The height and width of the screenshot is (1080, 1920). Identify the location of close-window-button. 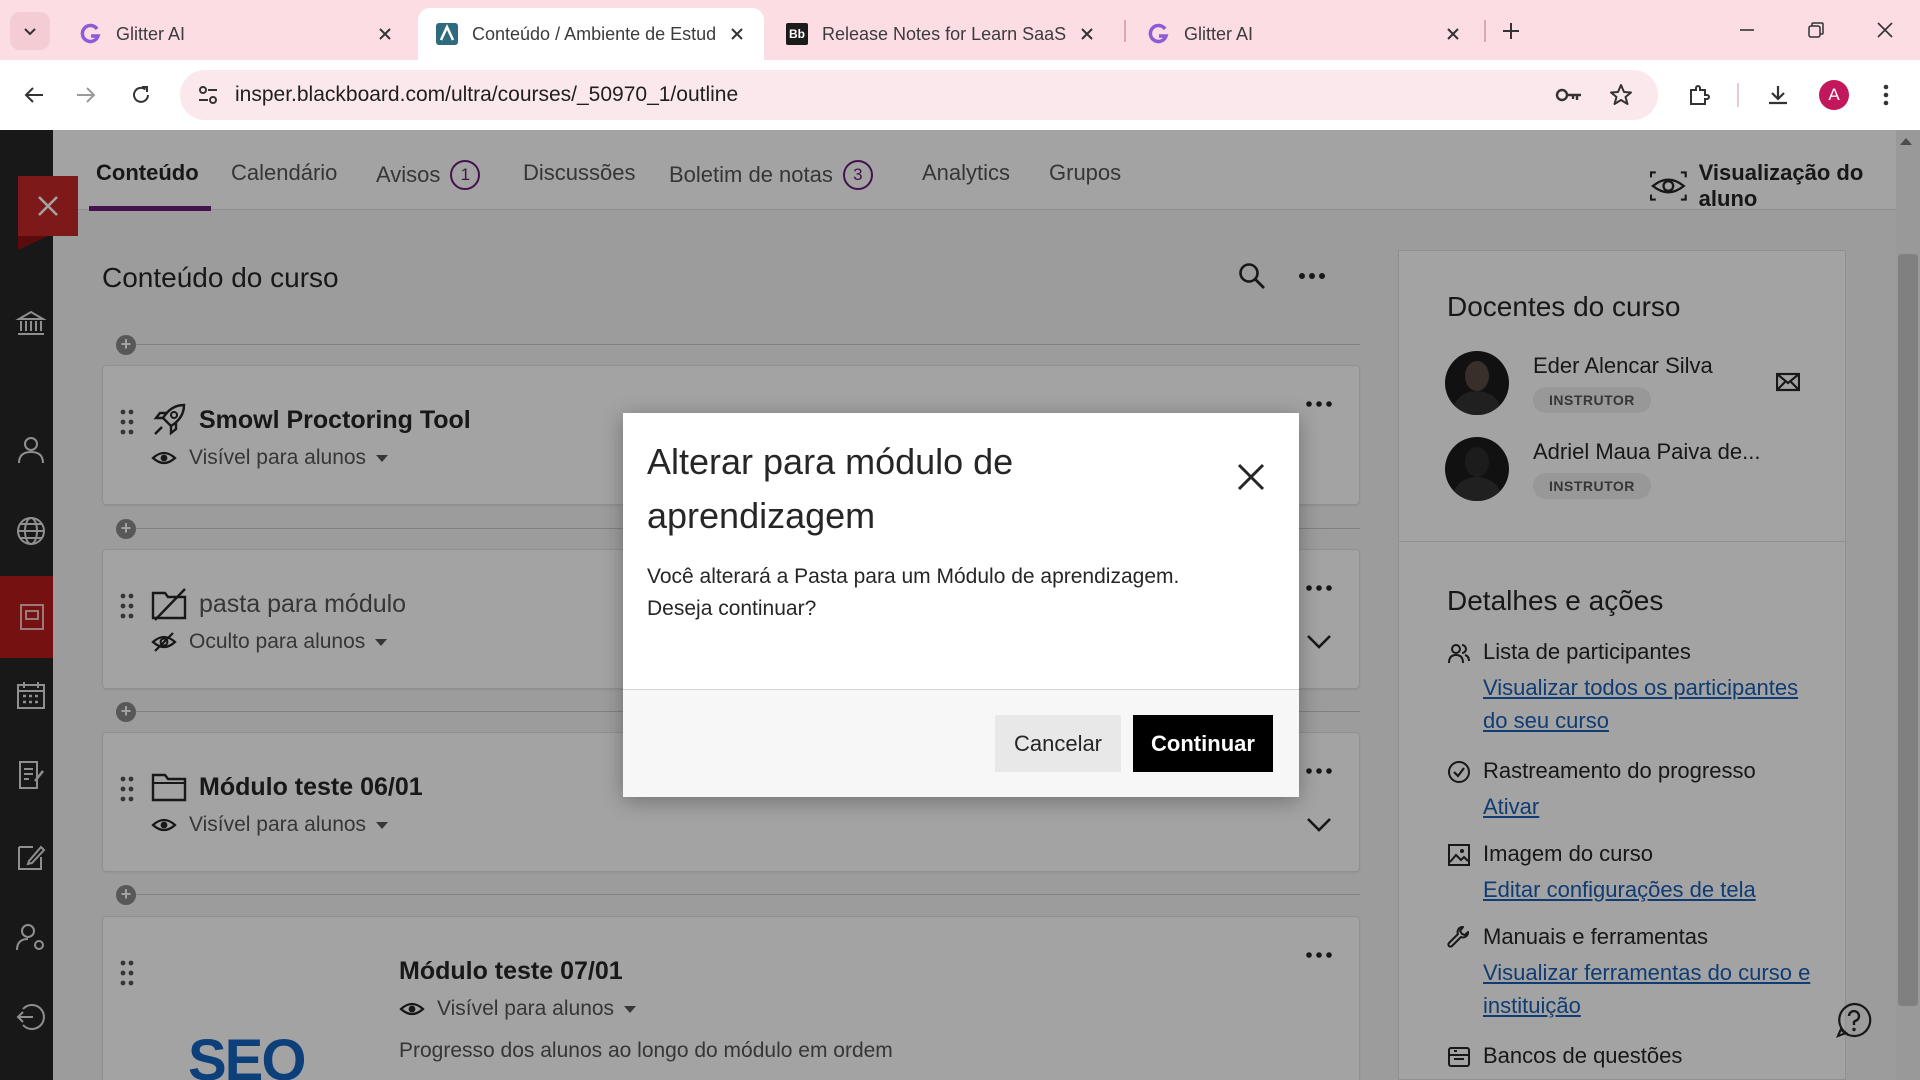
(1885, 30).